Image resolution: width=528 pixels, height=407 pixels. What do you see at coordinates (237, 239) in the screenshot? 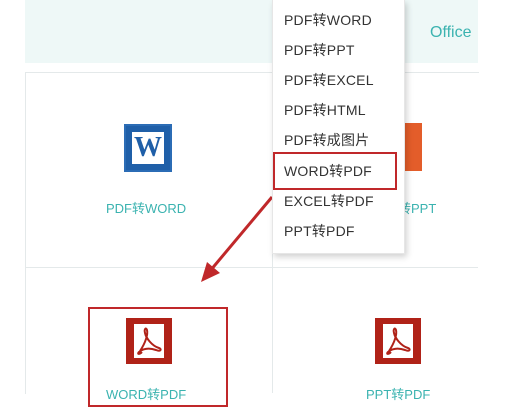
I see `annotation-arrow-icon` at bounding box center [237, 239].